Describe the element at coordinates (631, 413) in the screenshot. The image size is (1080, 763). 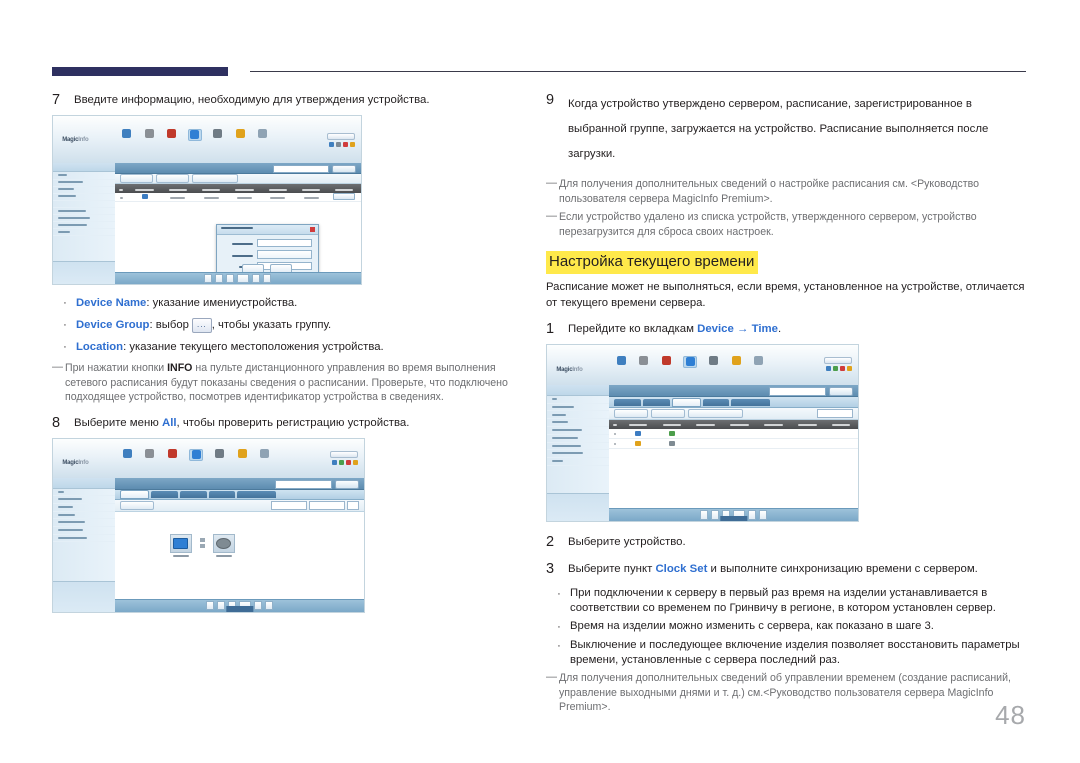
I see `clock-set-button` at that location.